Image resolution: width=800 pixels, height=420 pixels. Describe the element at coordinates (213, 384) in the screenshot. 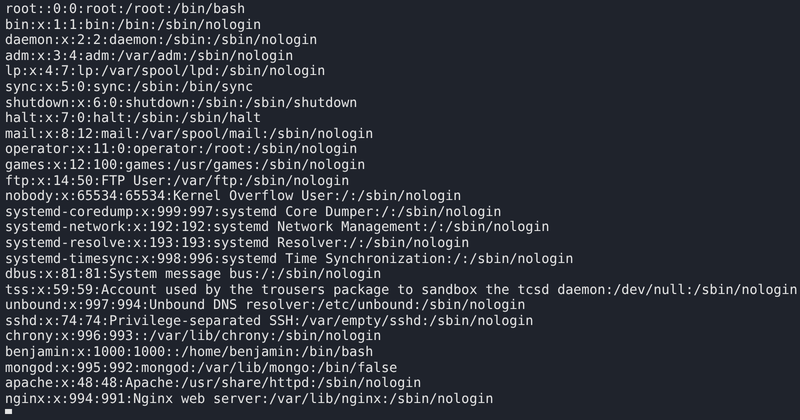

I see `terminal-line: apache:x:48:48:Apache:/usr/share/httpd:/sbin/nologin` at that location.